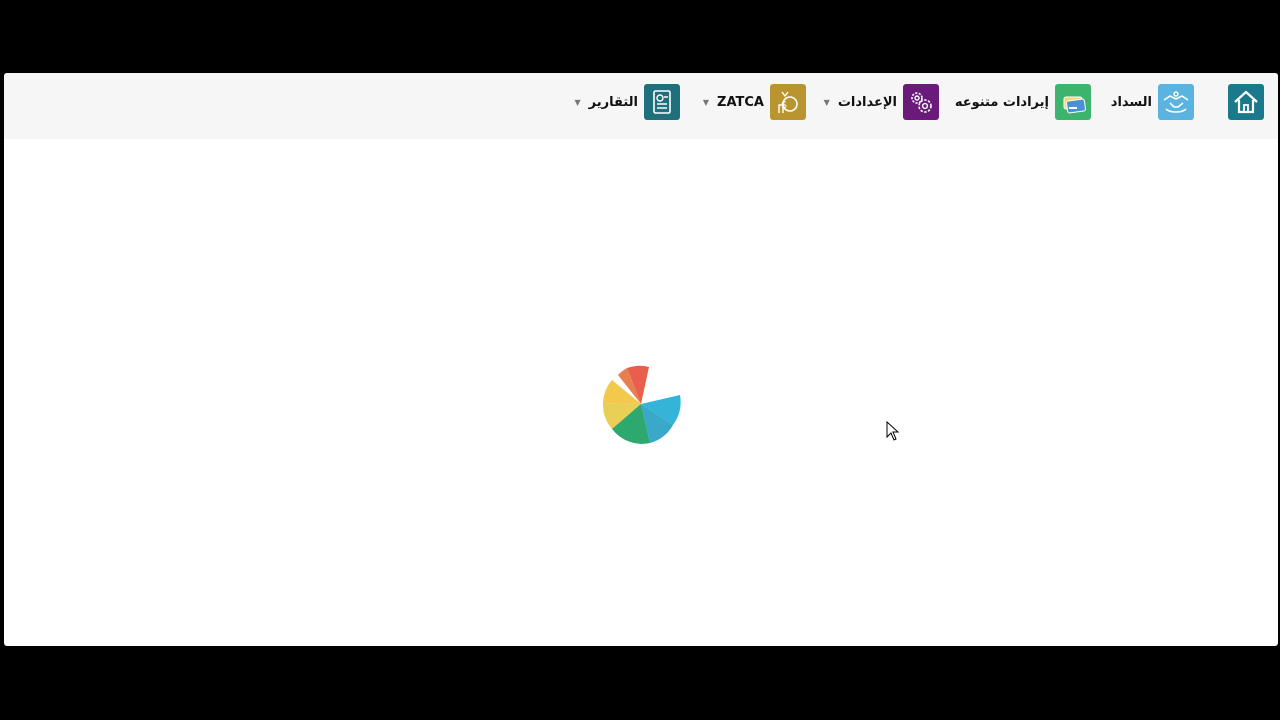 The width and height of the screenshot is (1280, 720). I want to click on nav-reports-label: التقارير, so click(613, 102).